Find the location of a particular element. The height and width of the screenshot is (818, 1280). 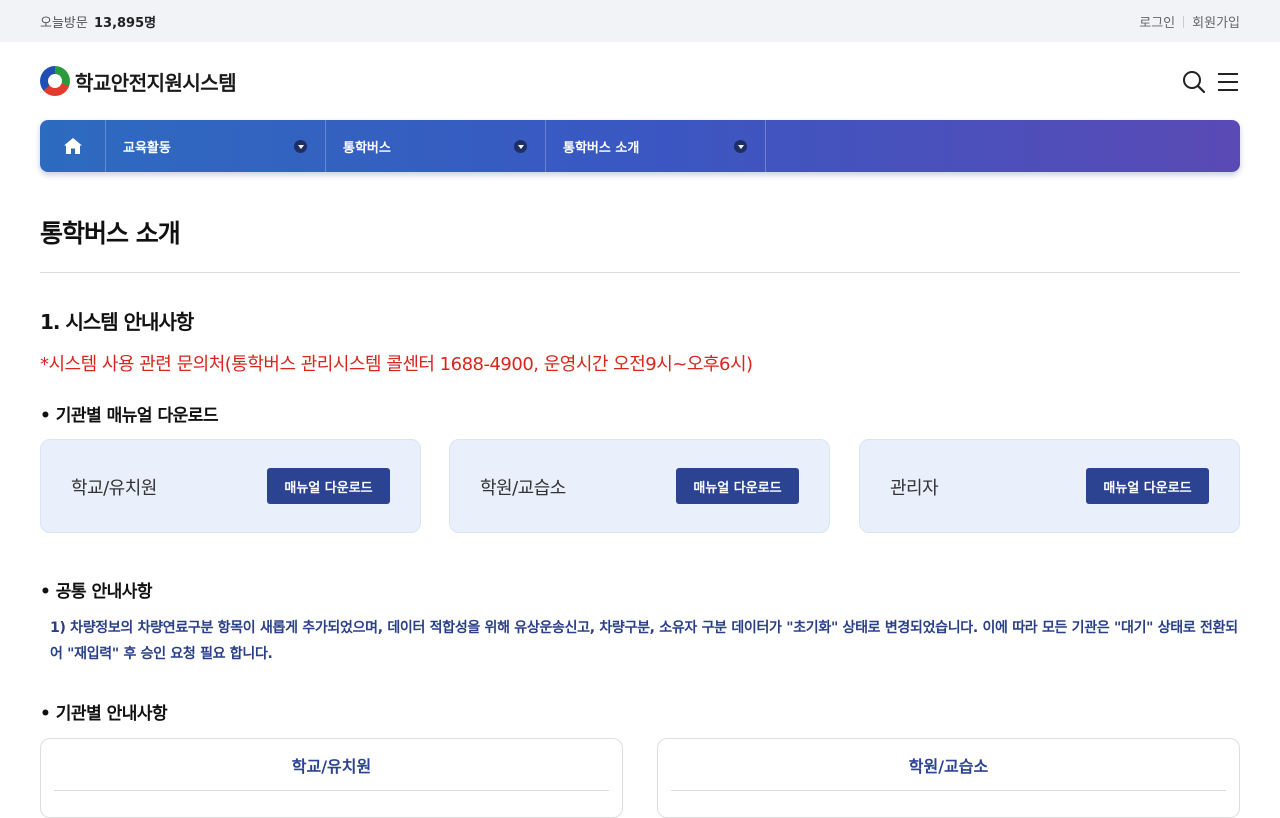

site-header: 학교안전지원시스템 is located at coordinates (640, 81).